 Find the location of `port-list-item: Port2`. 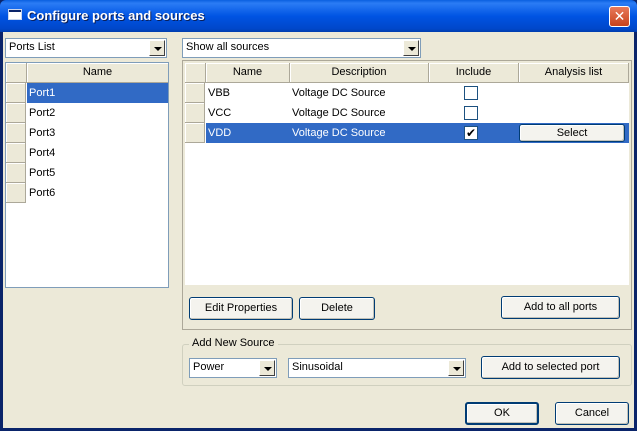

port-list-item: Port2 is located at coordinates (97, 113).